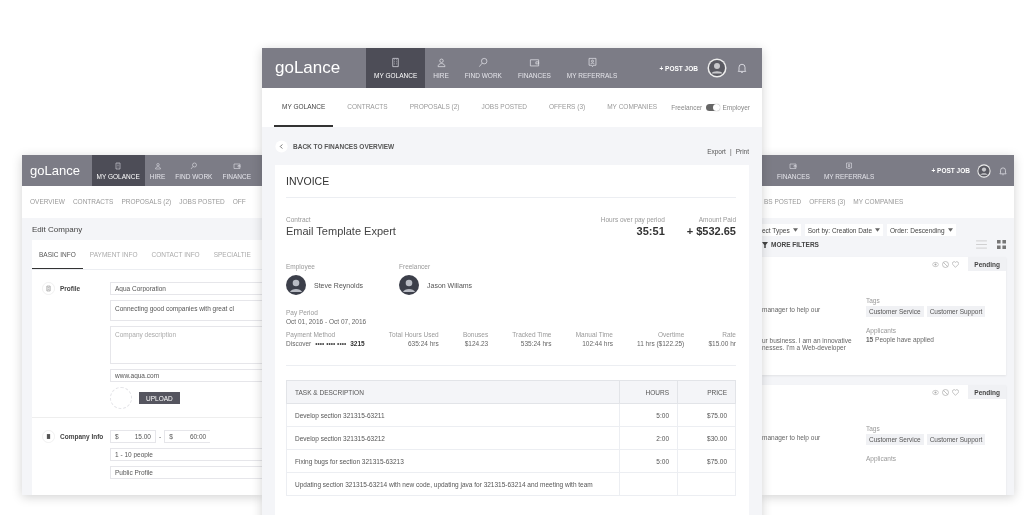 The height and width of the screenshot is (515, 1024). I want to click on document-icon, so click(48, 288).